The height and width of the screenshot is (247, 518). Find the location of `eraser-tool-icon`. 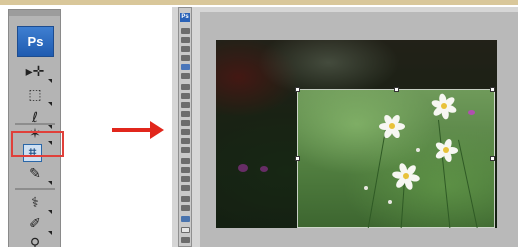

eraser-tool-icon is located at coordinates (185, 123).